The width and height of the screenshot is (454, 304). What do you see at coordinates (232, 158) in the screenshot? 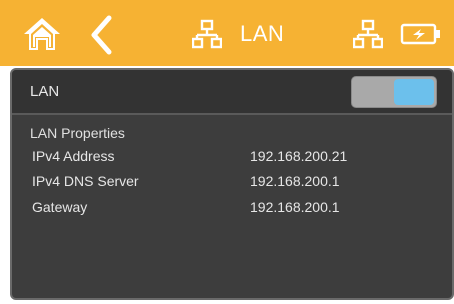
I see `property-row-ipv4-address: IPv4 Address 192.168.200.21` at bounding box center [232, 158].